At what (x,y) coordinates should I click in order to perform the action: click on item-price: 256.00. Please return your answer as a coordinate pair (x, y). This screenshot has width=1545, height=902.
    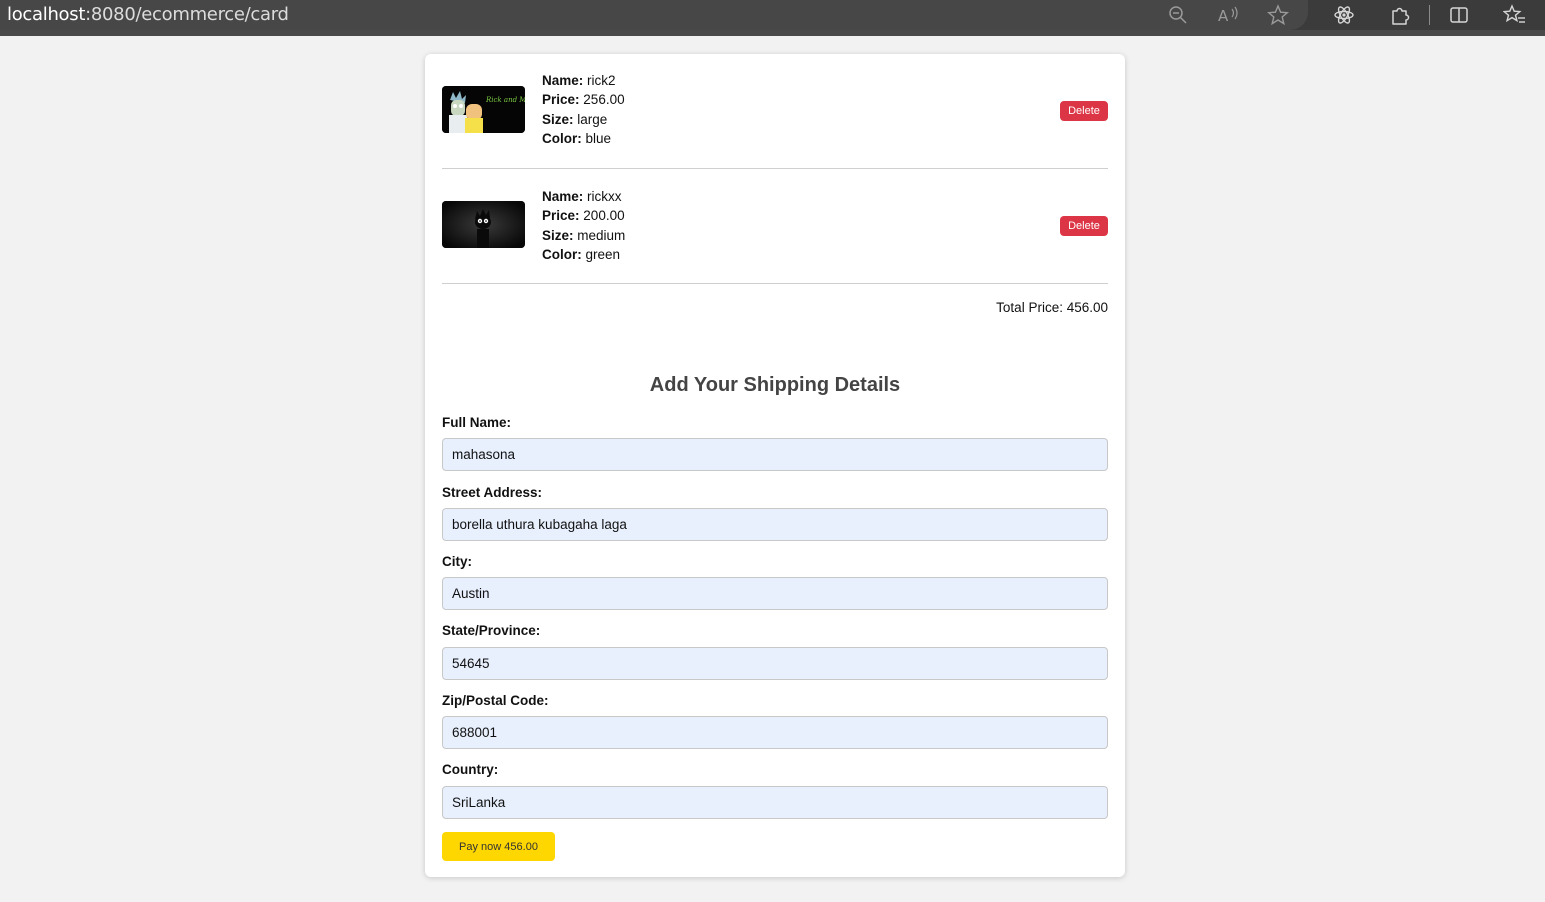
    Looking at the image, I should click on (604, 100).